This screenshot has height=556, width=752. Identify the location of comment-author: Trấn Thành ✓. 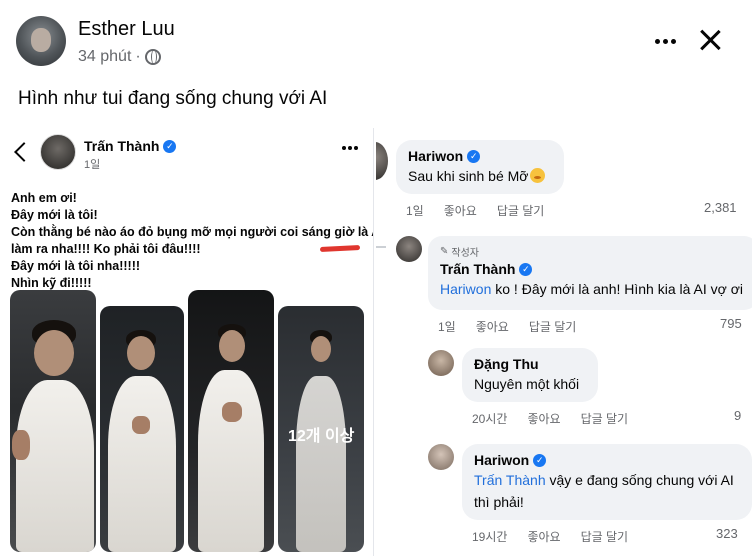
(593, 269).